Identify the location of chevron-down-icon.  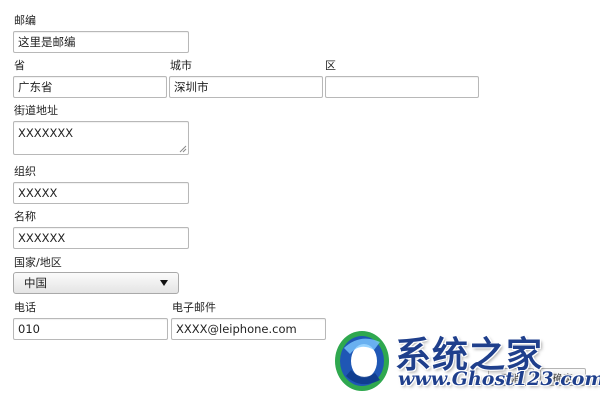
(164, 283).